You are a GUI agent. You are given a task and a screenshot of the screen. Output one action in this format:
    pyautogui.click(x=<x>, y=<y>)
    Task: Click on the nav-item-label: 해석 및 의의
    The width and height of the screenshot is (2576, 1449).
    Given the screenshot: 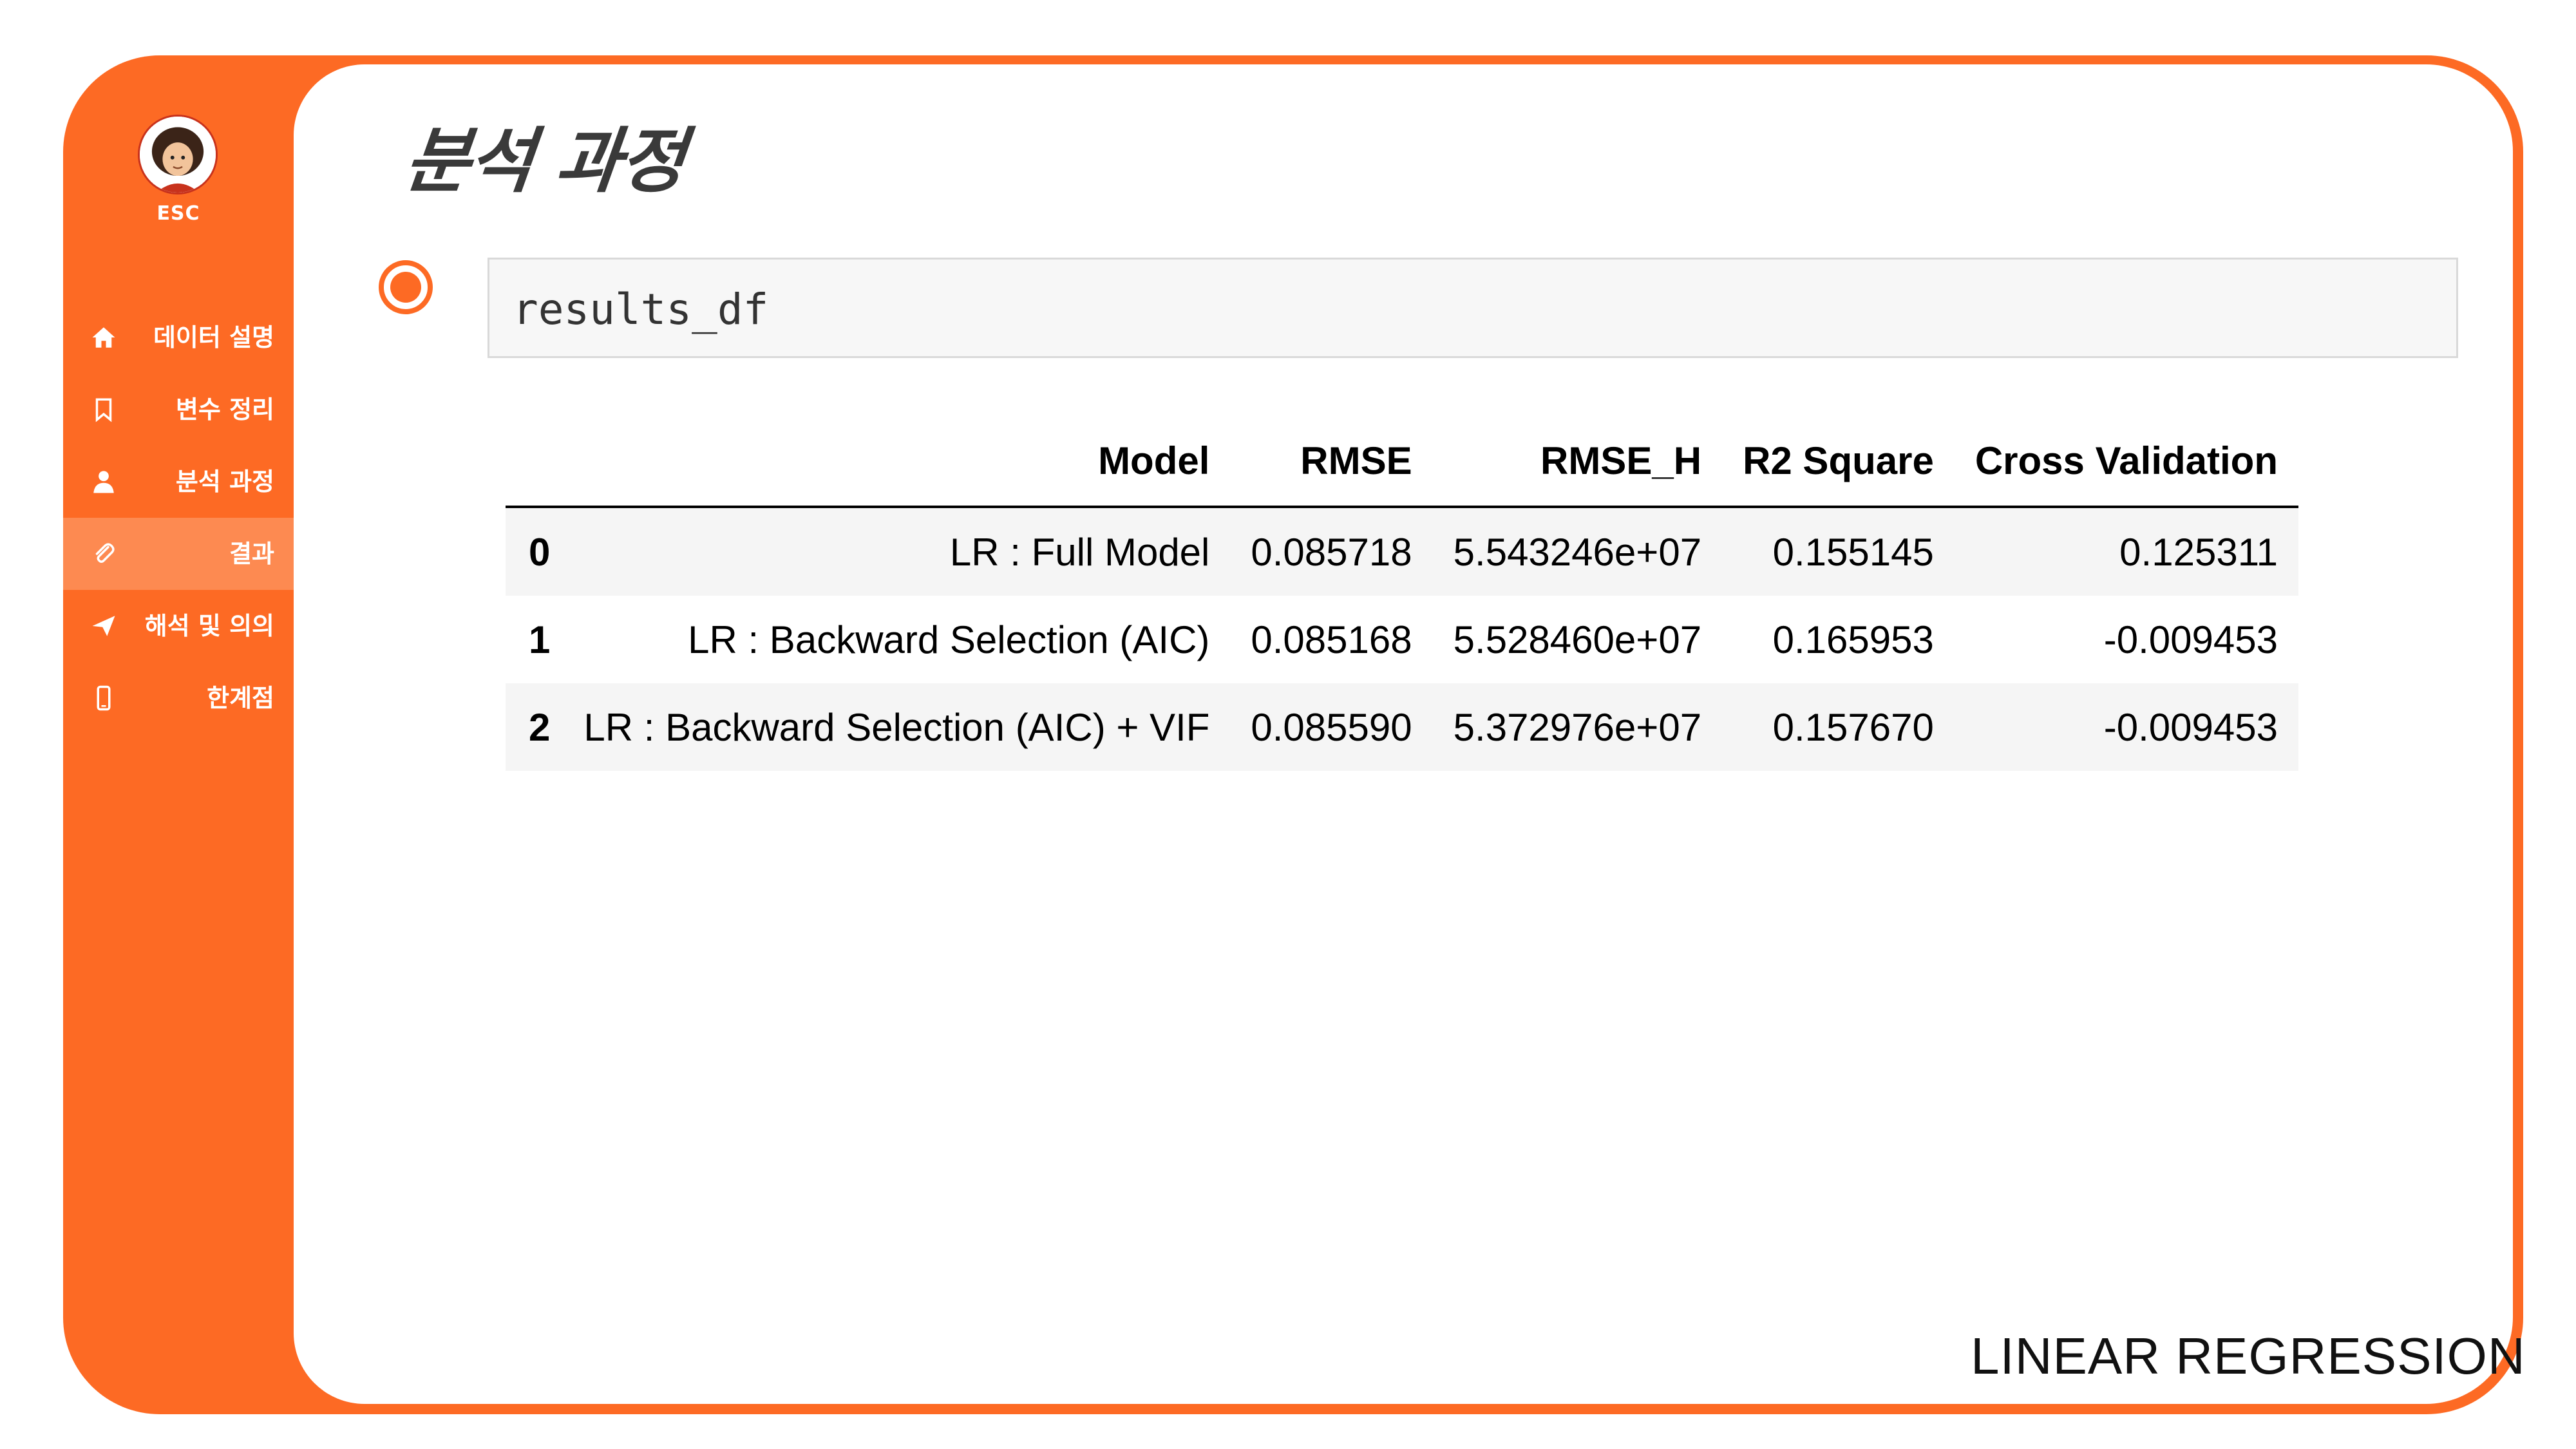 What is the action you would take?
    pyautogui.click(x=209, y=626)
    